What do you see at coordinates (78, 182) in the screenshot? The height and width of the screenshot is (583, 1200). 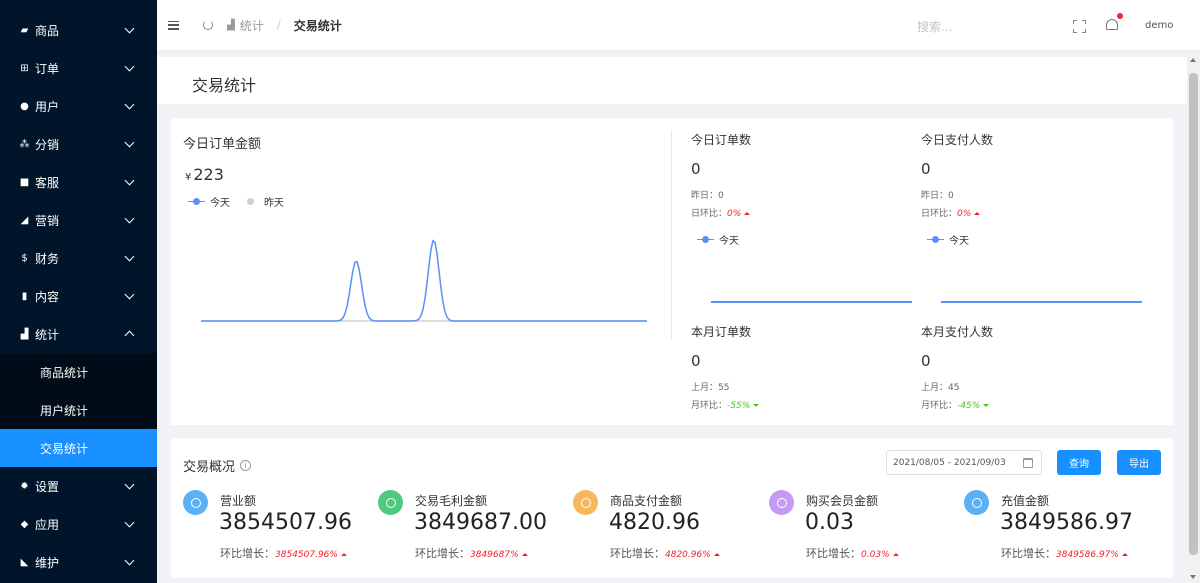 I see `sidebar-item-service: ■ 客服` at bounding box center [78, 182].